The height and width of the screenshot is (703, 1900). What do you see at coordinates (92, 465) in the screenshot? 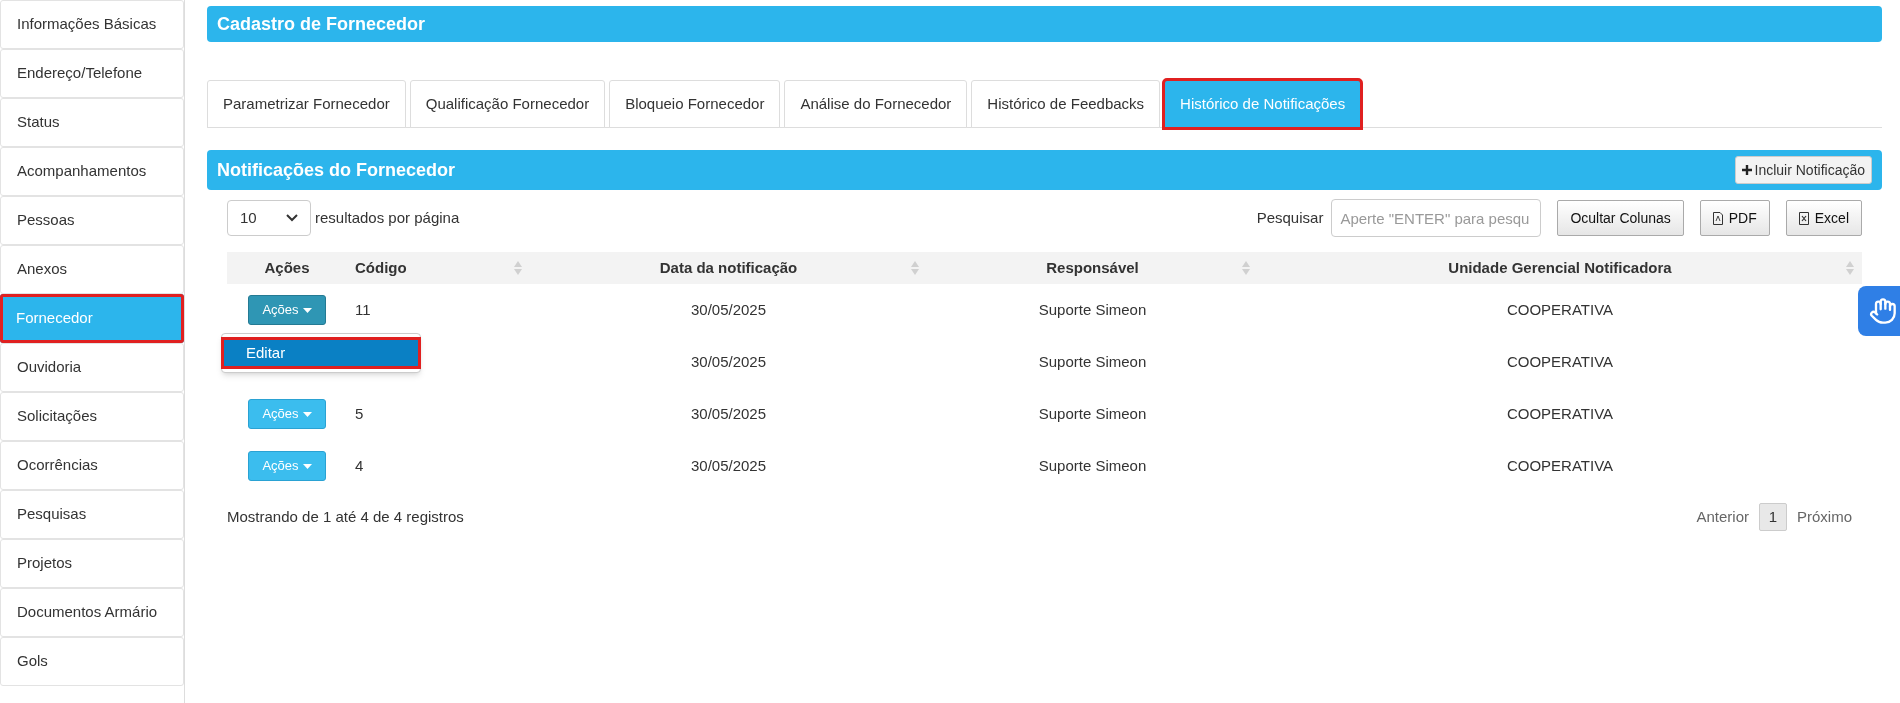
I see `sidebar-item: Ocorrências` at bounding box center [92, 465].